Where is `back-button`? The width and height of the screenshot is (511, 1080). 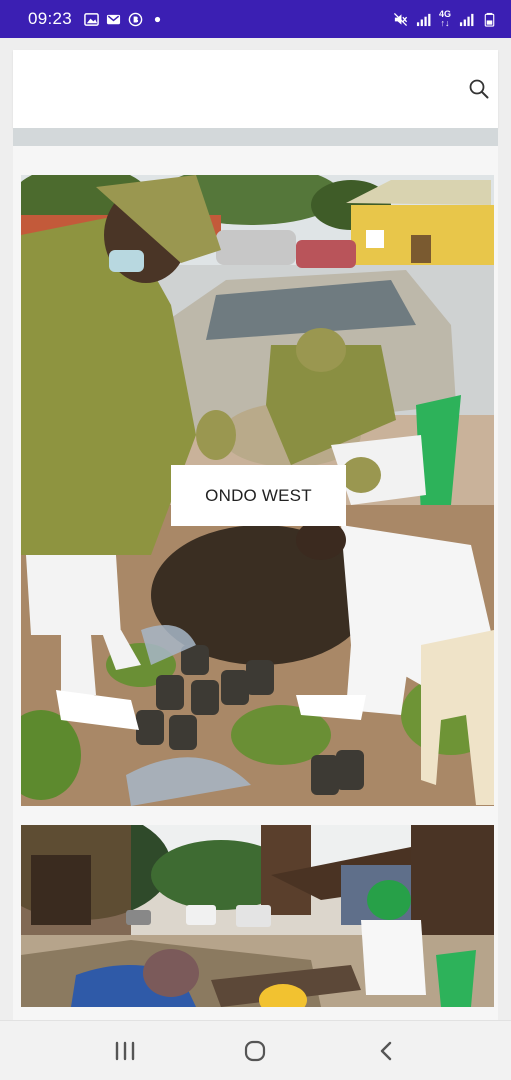 back-button is located at coordinates (386, 1051).